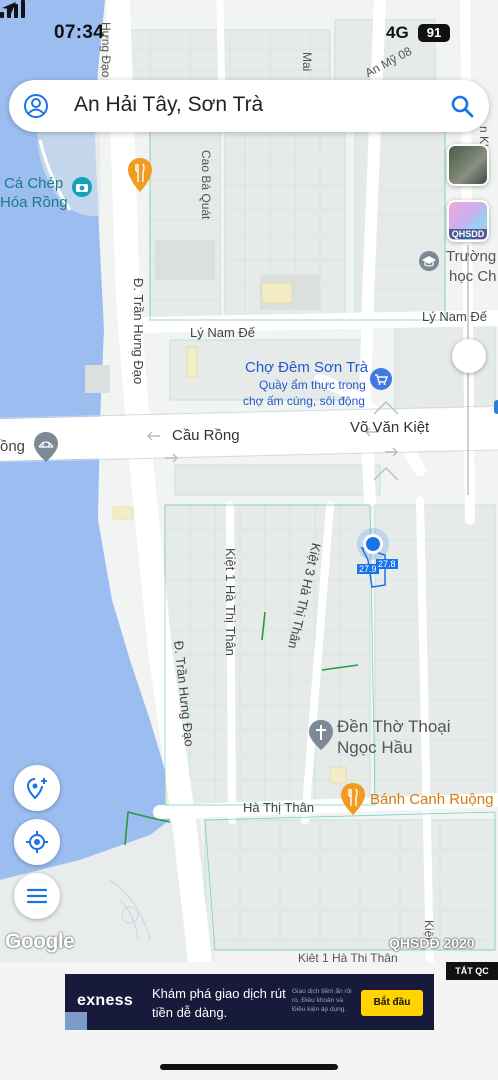 Image resolution: width=498 pixels, height=1080 pixels. What do you see at coordinates (230, 602) in the screenshot?
I see `street-label-kiet-1-ha-thi-than: Kiệt 1 Hà Thị Thân` at bounding box center [230, 602].